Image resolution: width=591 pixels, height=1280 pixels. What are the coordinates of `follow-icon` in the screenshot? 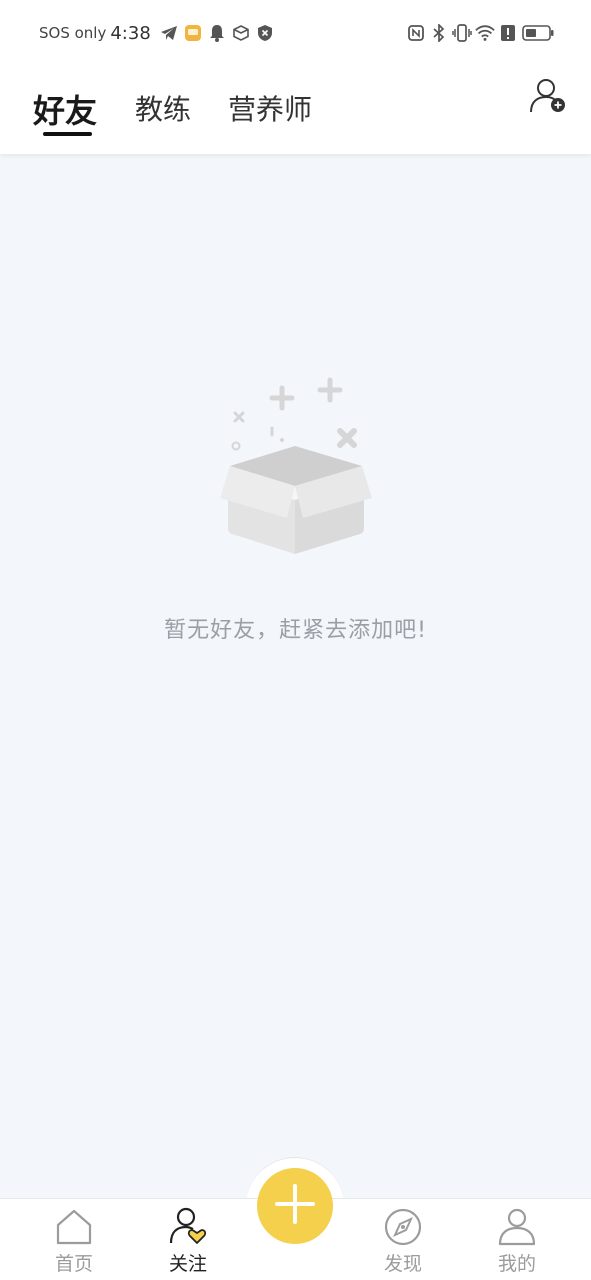 It's located at (188, 1227).